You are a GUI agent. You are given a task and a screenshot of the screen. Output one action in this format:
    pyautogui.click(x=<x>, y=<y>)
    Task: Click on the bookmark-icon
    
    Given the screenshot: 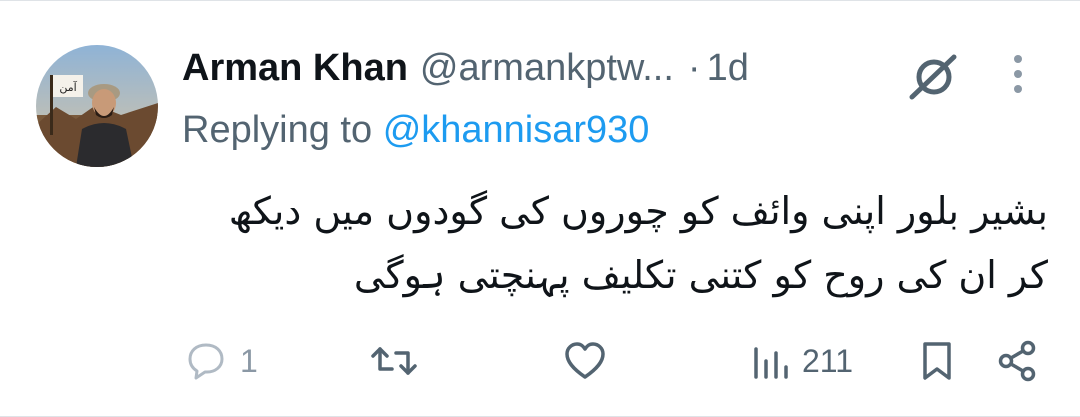 What is the action you would take?
    pyautogui.click(x=937, y=361)
    